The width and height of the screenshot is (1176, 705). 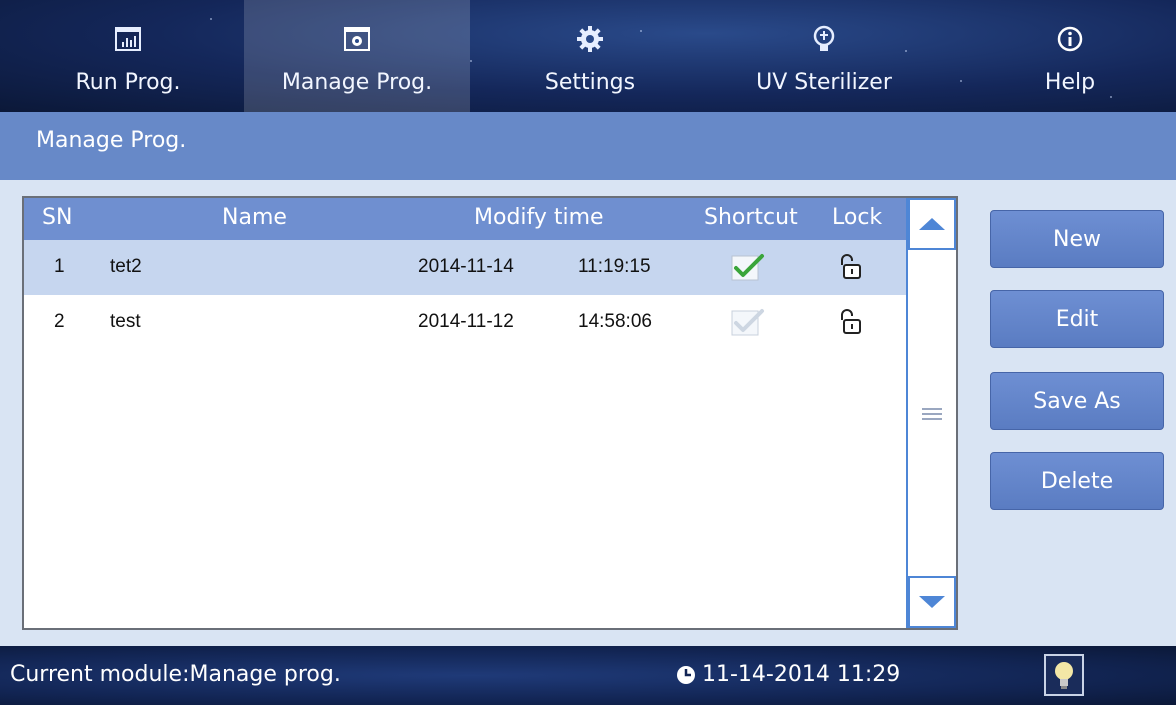 I want to click on cell-time: 14:58:06, so click(x=615, y=321).